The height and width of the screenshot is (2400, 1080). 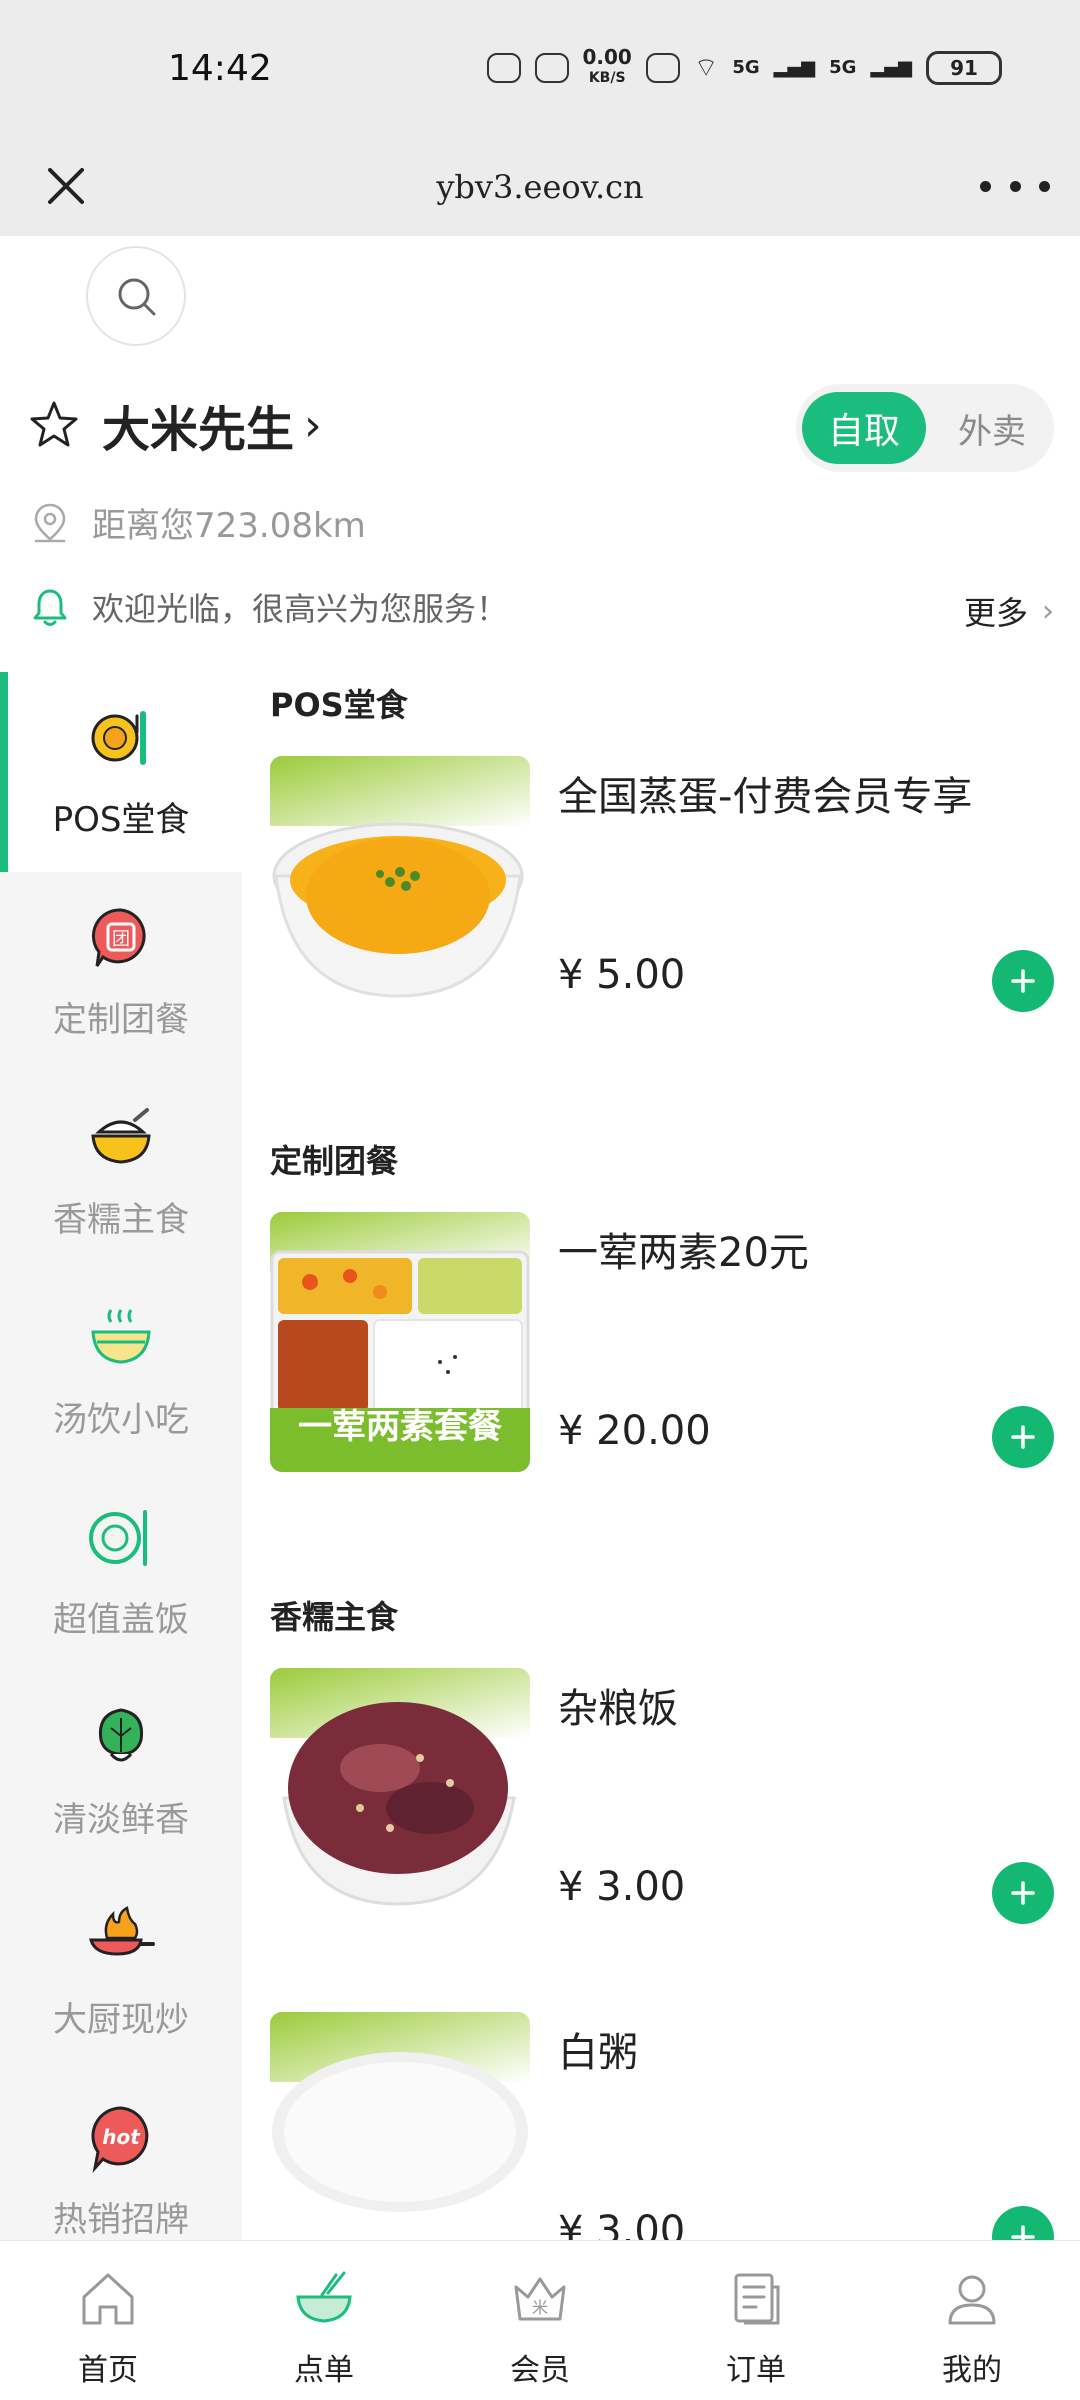 I want to click on net-speed-unit: KB/S, so click(x=607, y=78).